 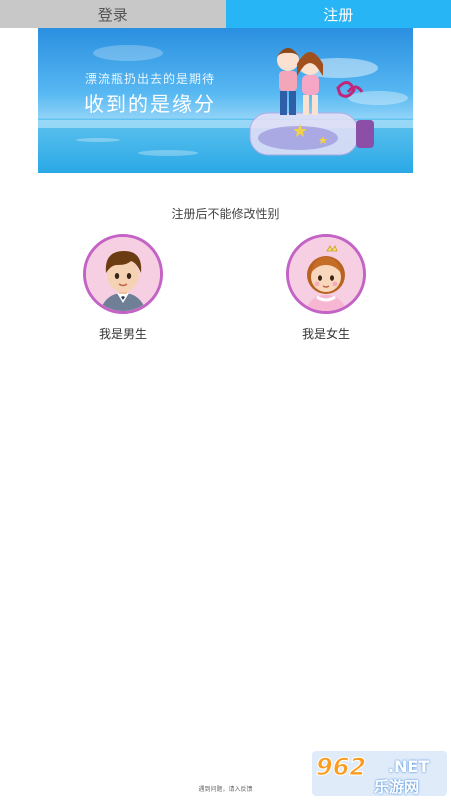 I want to click on male-option: 我是男生, so click(x=123, y=288).